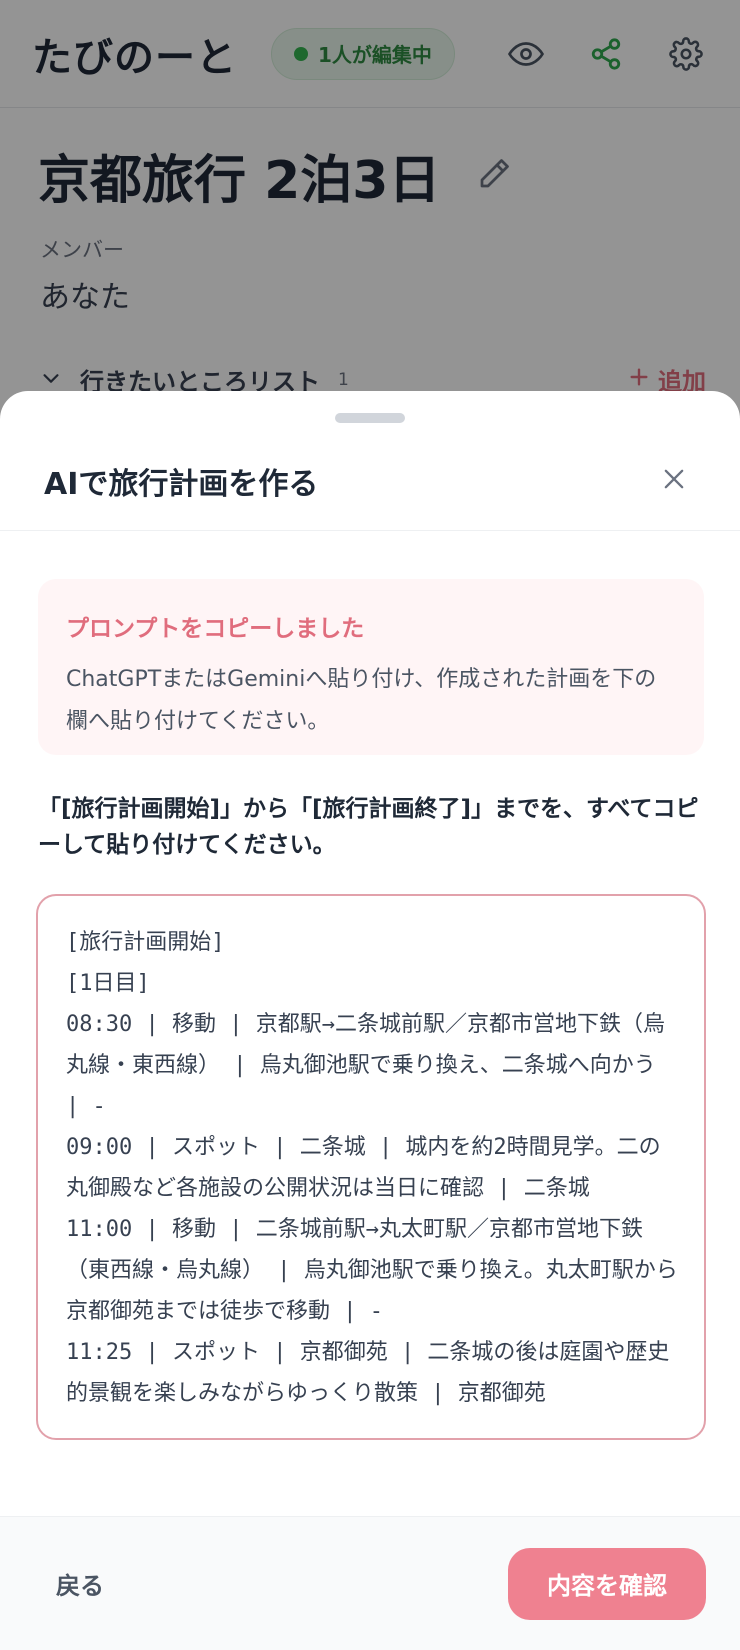 Image resolution: width=740 pixels, height=1650 pixels. I want to click on close-icon, so click(674, 481).